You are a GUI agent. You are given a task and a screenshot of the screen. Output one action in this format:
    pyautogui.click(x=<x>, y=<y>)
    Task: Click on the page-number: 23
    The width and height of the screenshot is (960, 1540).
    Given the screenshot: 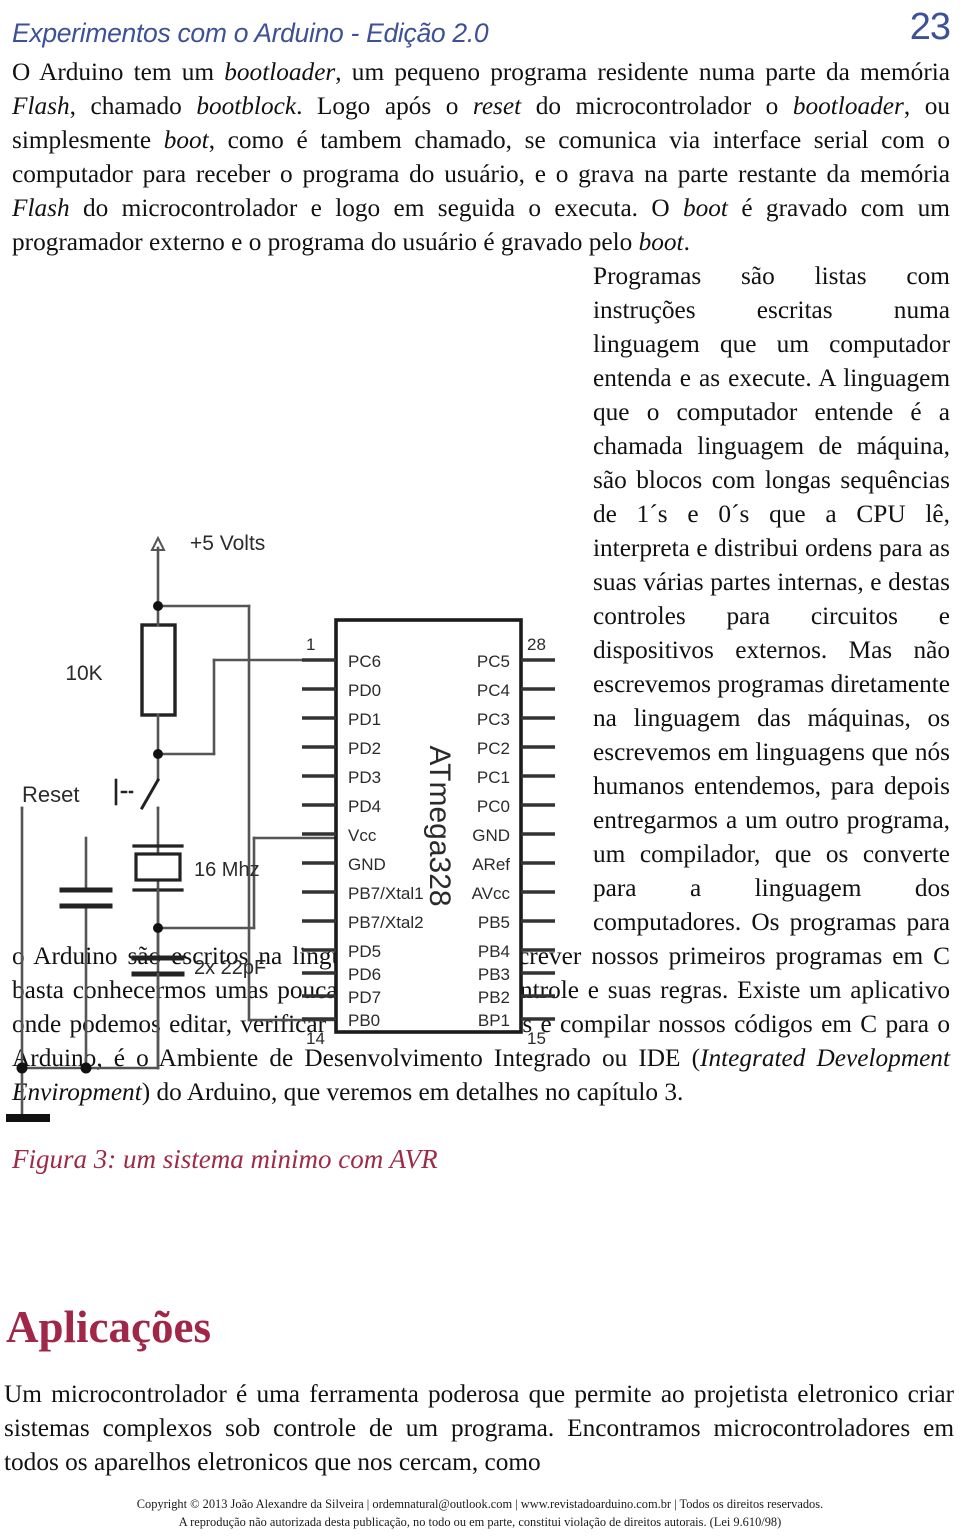 What is the action you would take?
    pyautogui.click(x=930, y=27)
    